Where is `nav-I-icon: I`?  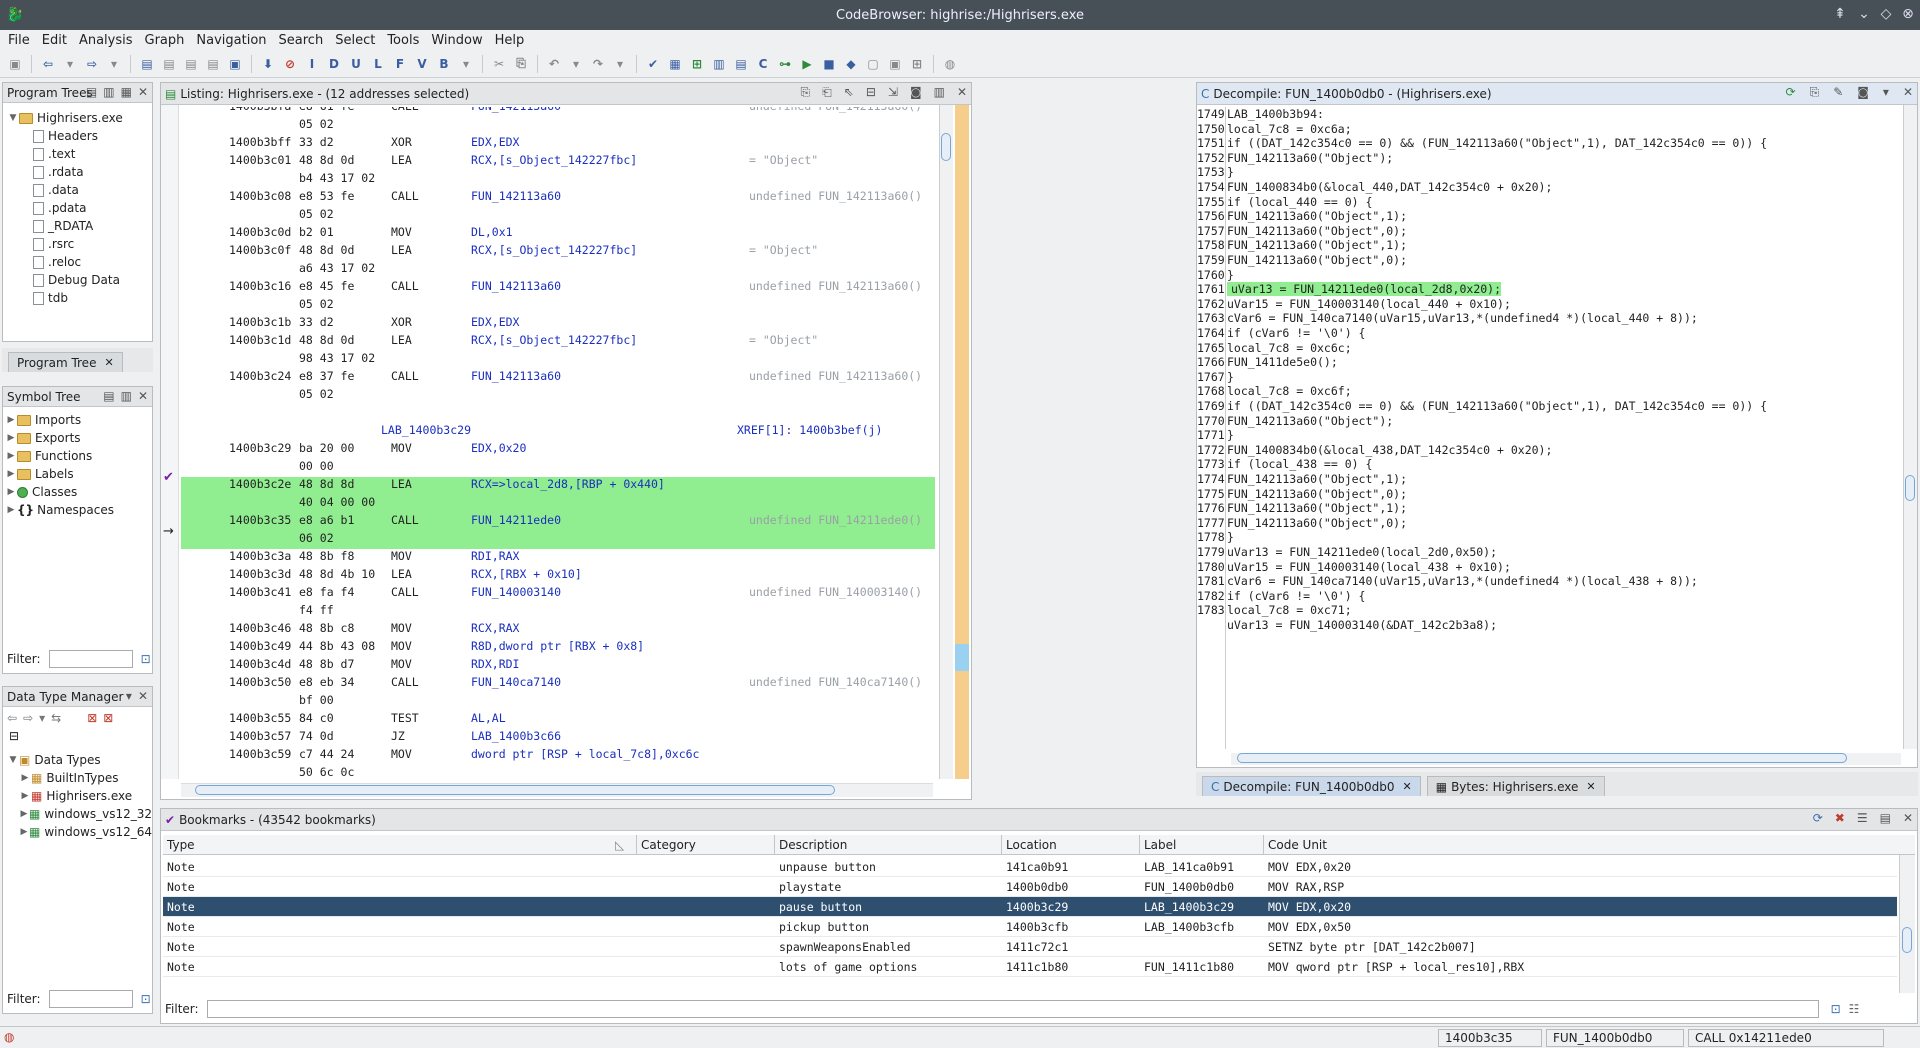
nav-I-icon: I is located at coordinates (312, 64).